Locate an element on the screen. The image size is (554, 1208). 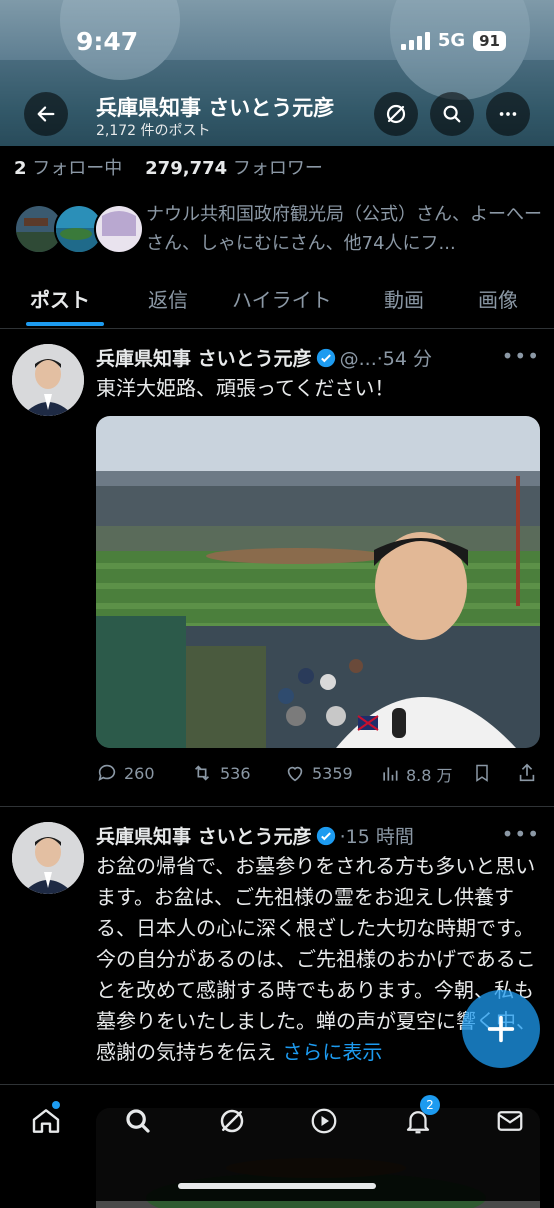
bookmark-icon is located at coordinates (482, 773).